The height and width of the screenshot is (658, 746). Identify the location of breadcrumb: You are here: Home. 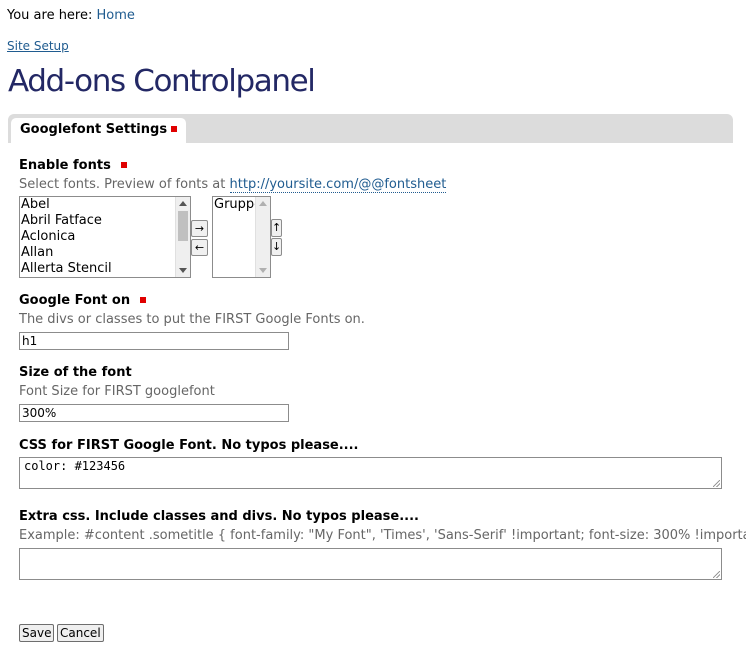
(71, 15).